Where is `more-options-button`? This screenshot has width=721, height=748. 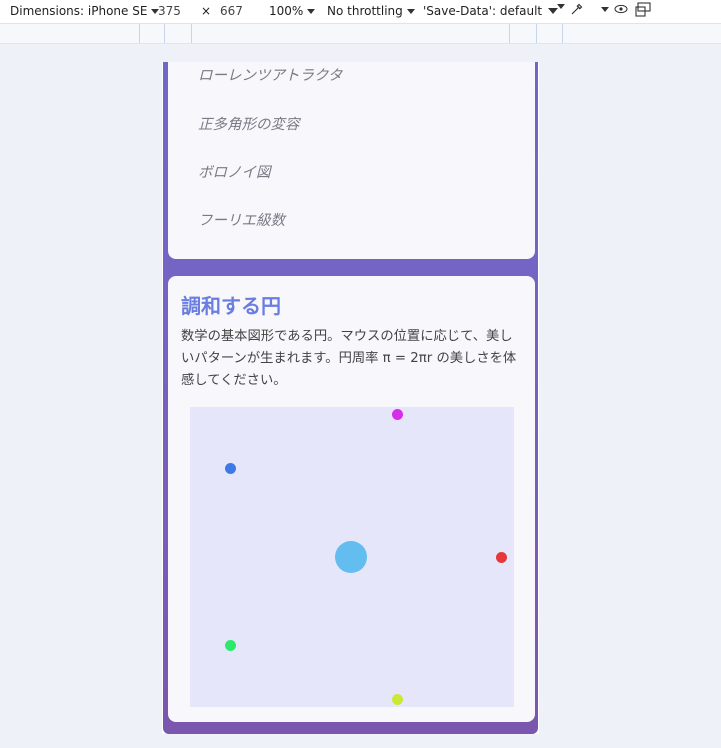
more-options-button is located at coordinates (559, 6).